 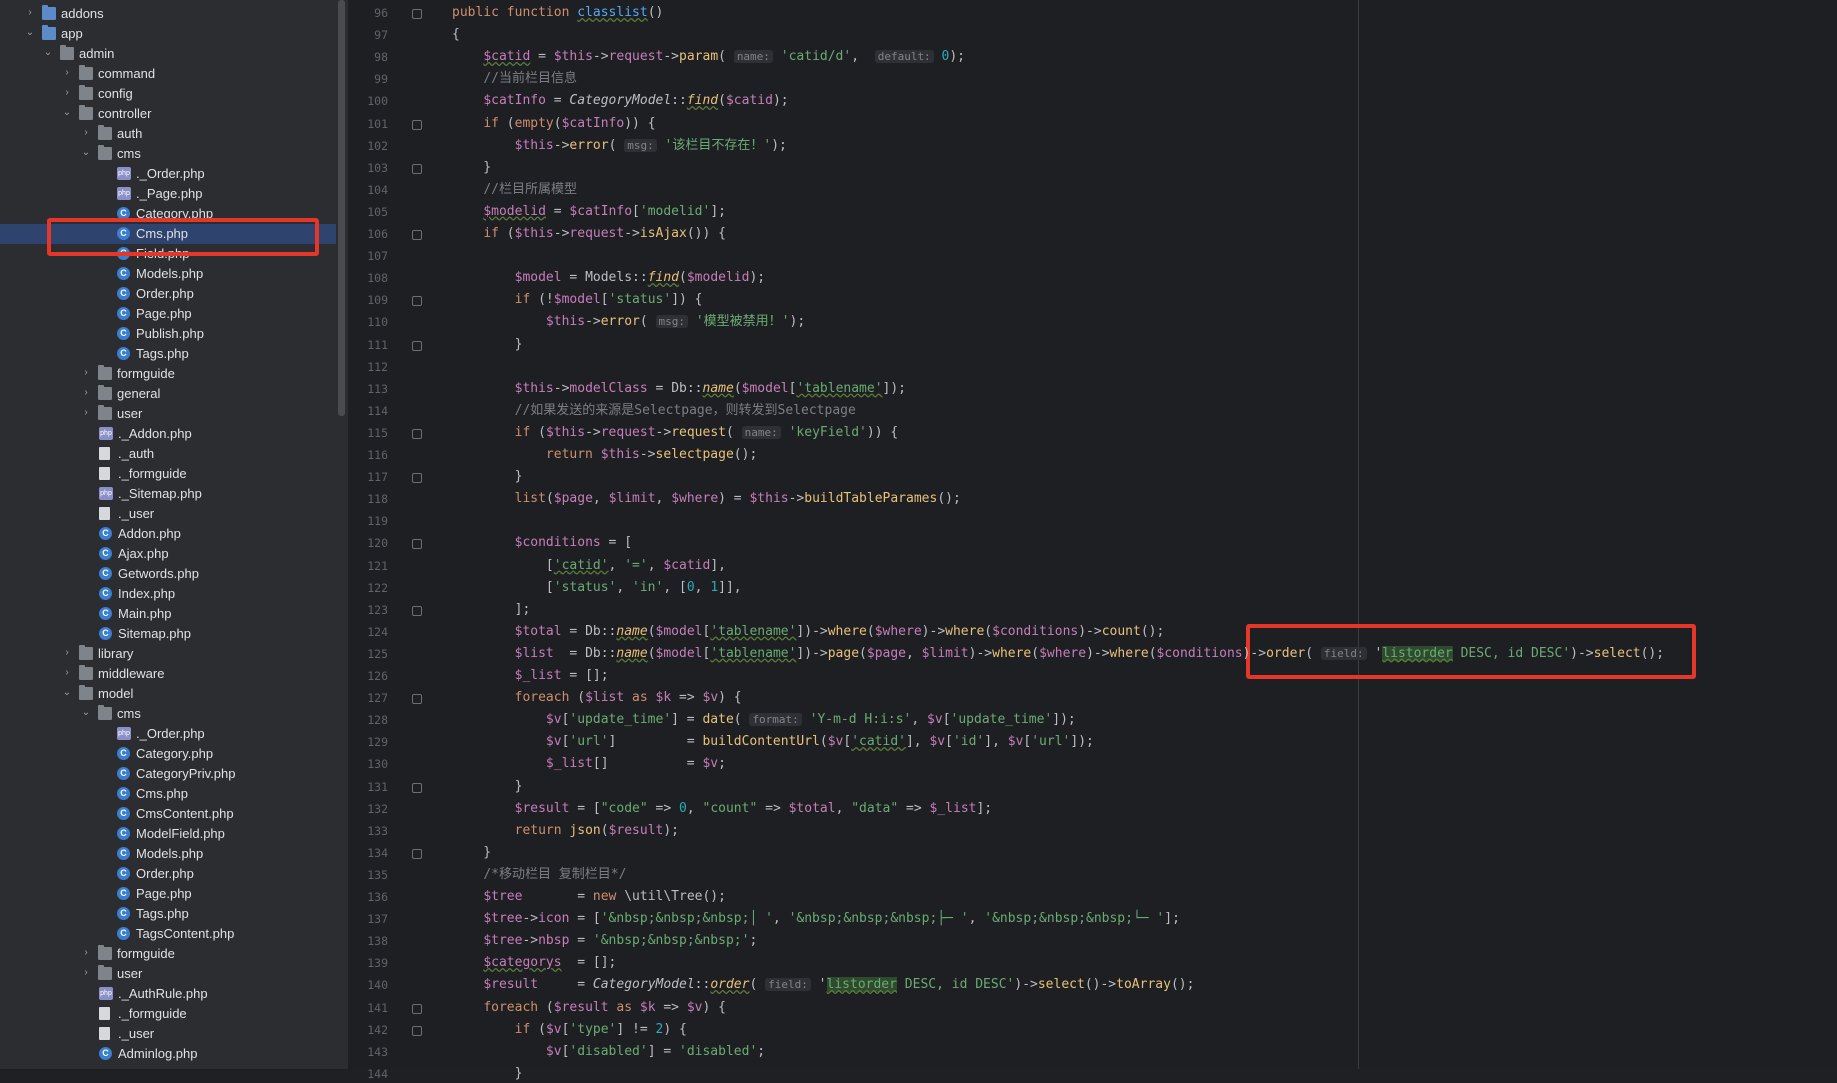 What do you see at coordinates (168, 214) in the screenshot?
I see `tree-item: C Category.php` at bounding box center [168, 214].